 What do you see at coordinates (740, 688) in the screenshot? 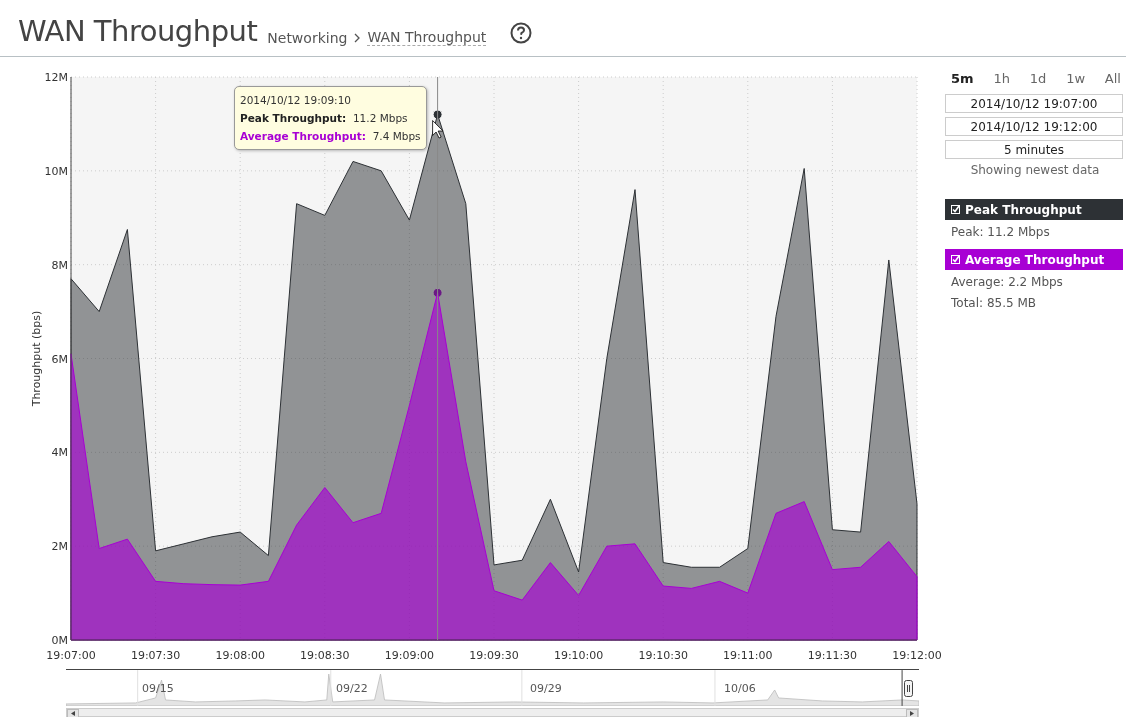
I see `navigator-date: 10/06` at bounding box center [740, 688].